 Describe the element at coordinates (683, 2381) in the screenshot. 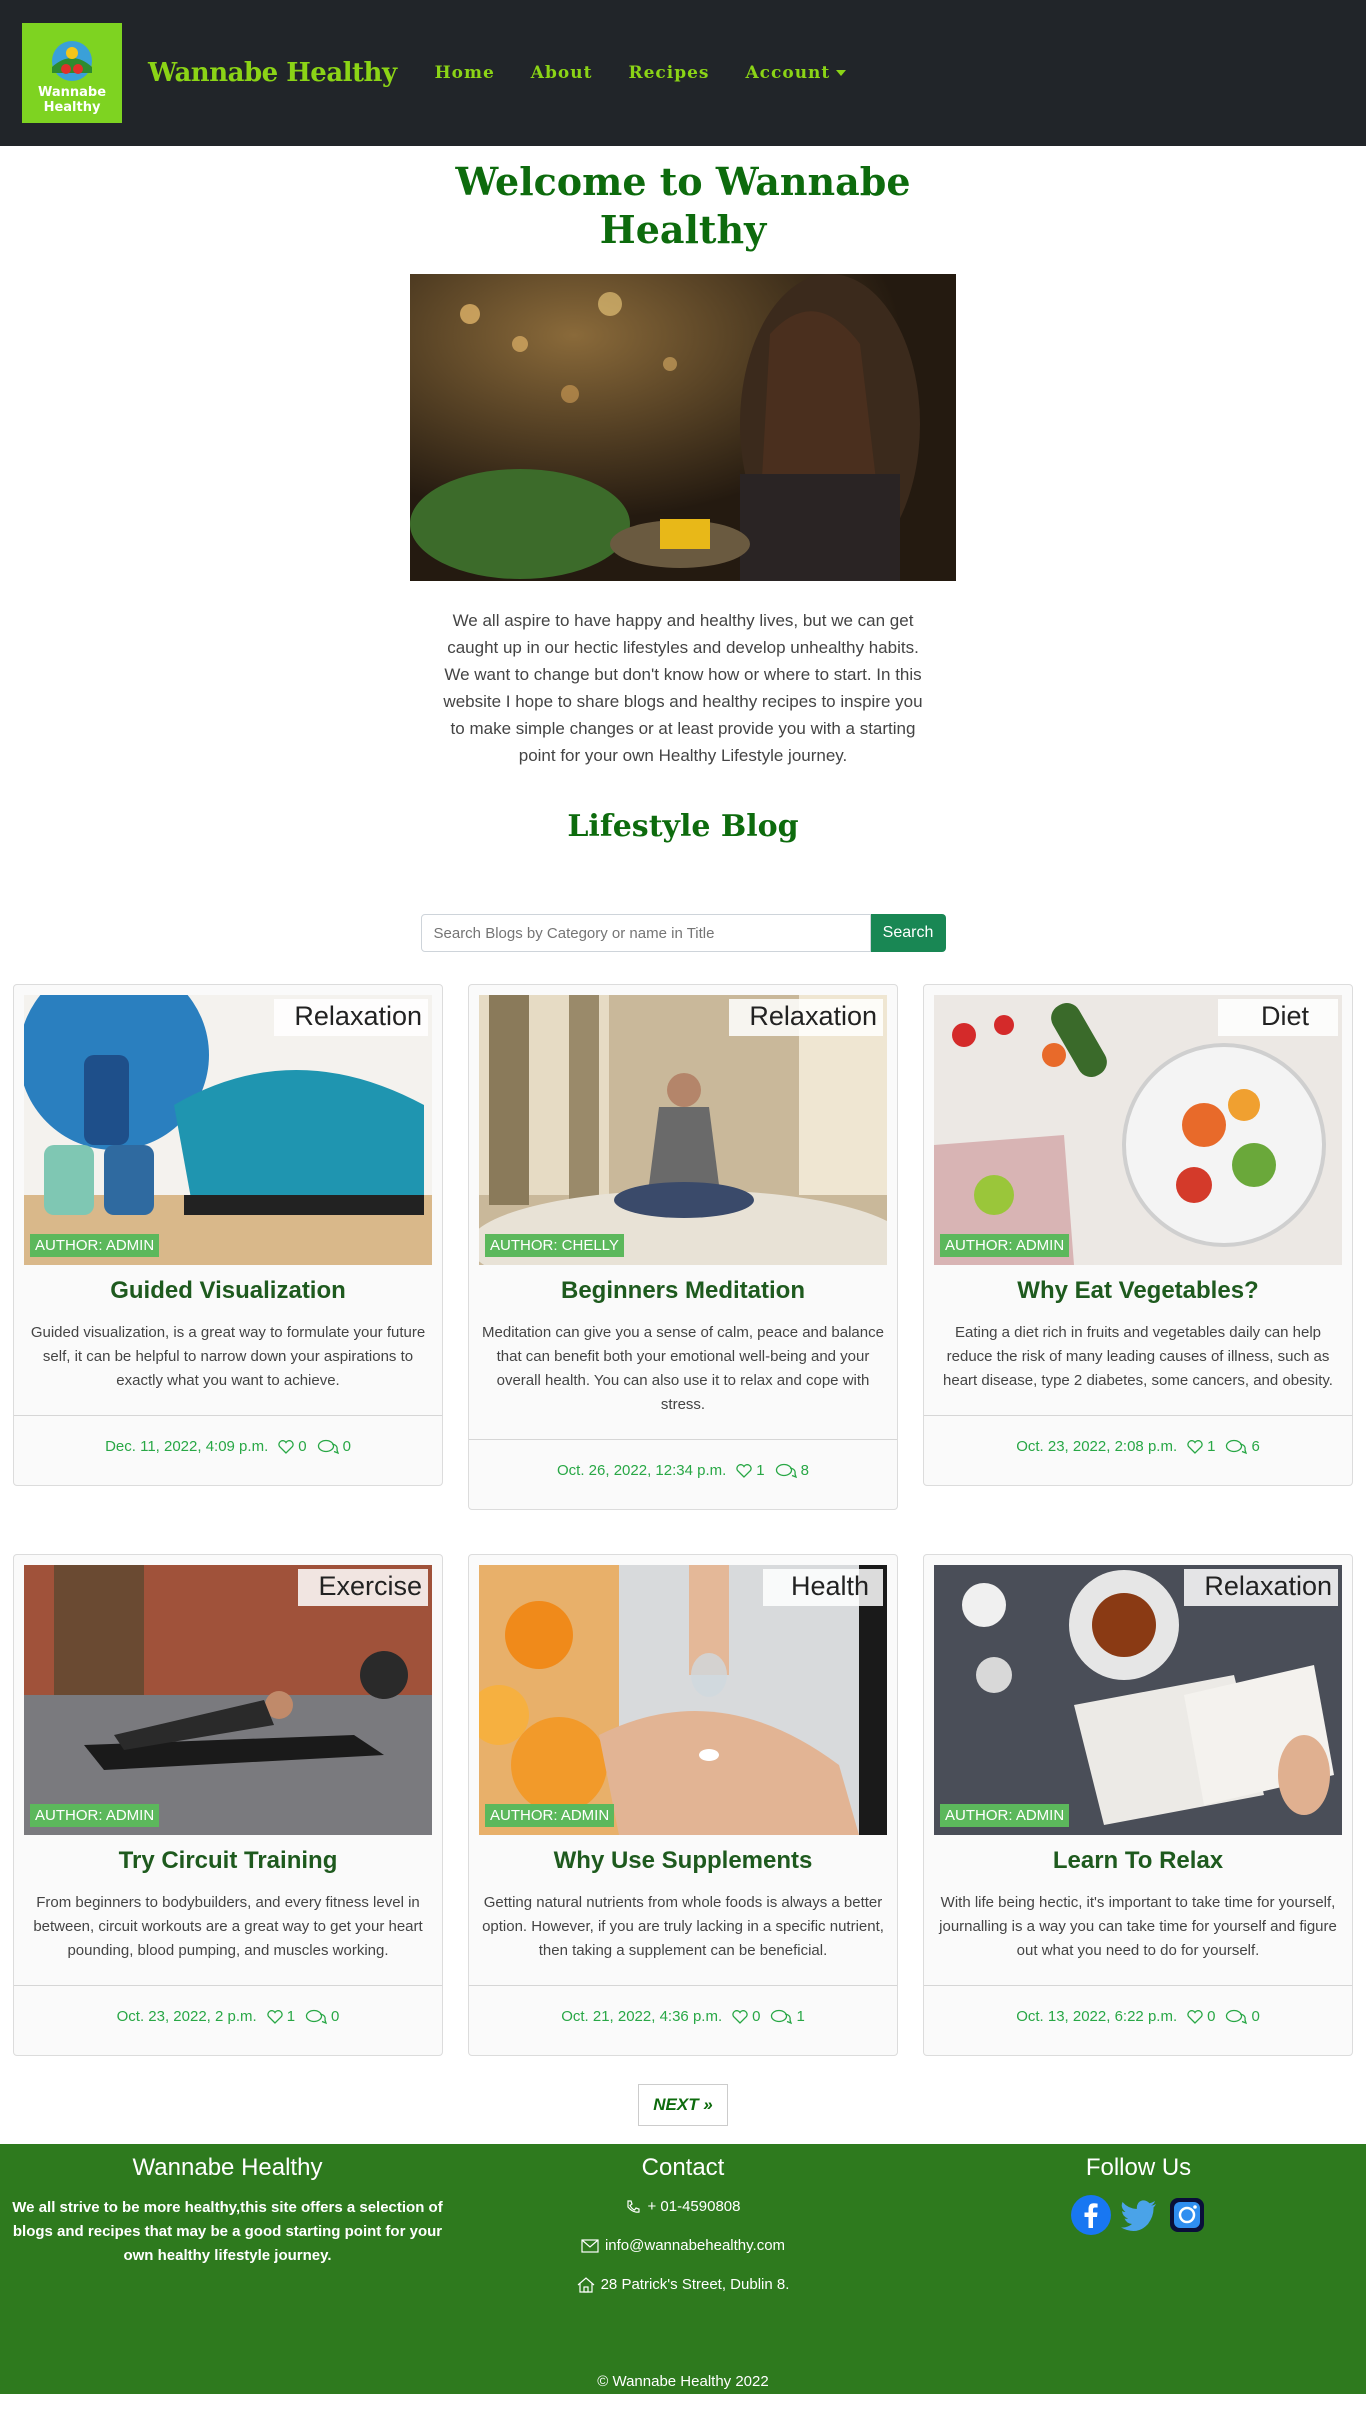

I see `copyright: © Wannabe Healthy 2022` at that location.